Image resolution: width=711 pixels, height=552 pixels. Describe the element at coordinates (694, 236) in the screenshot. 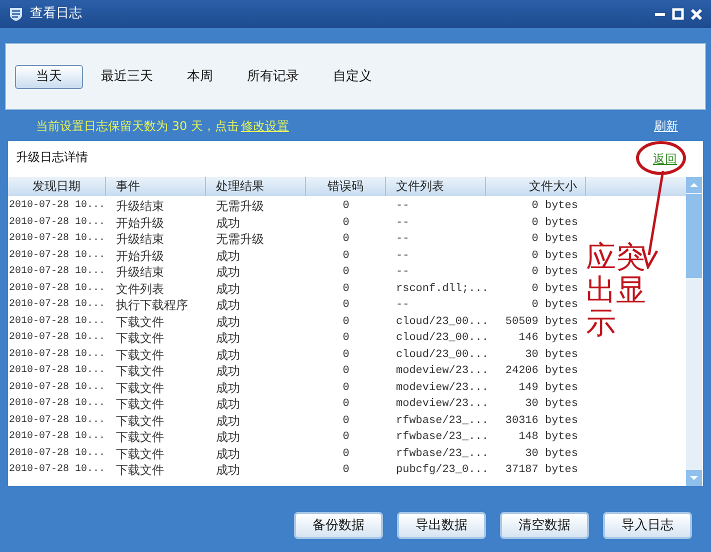

I see `scroll-thumb` at that location.